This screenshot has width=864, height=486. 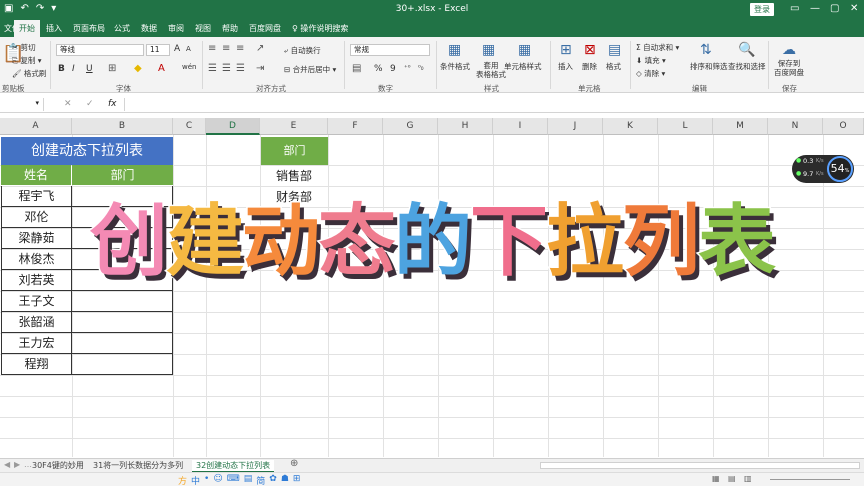 I want to click on underline-button: U, so click(x=89, y=69).